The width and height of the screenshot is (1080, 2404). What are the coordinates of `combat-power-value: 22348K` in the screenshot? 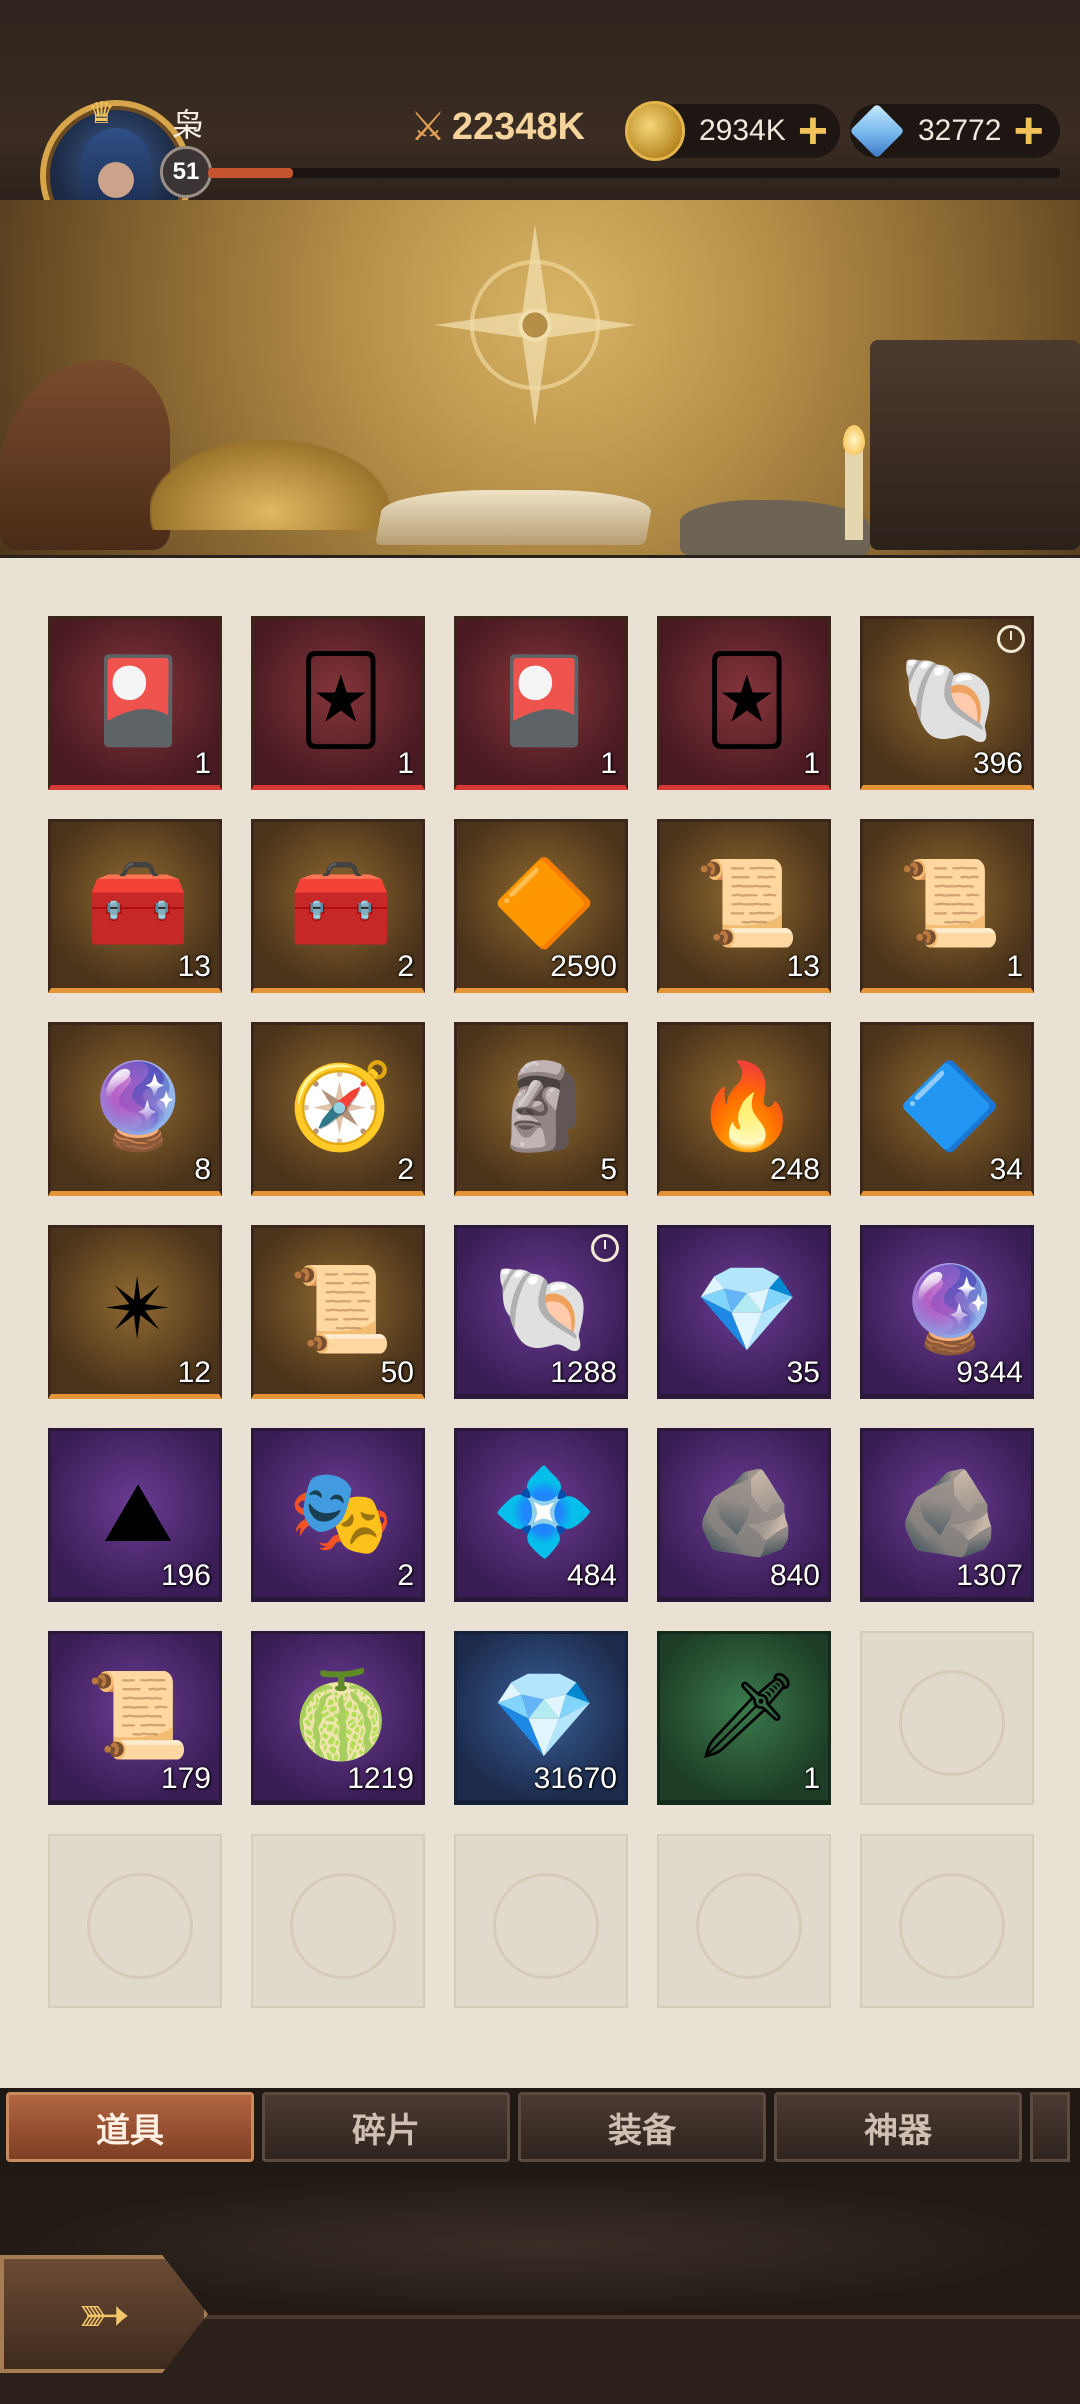 It's located at (518, 126).